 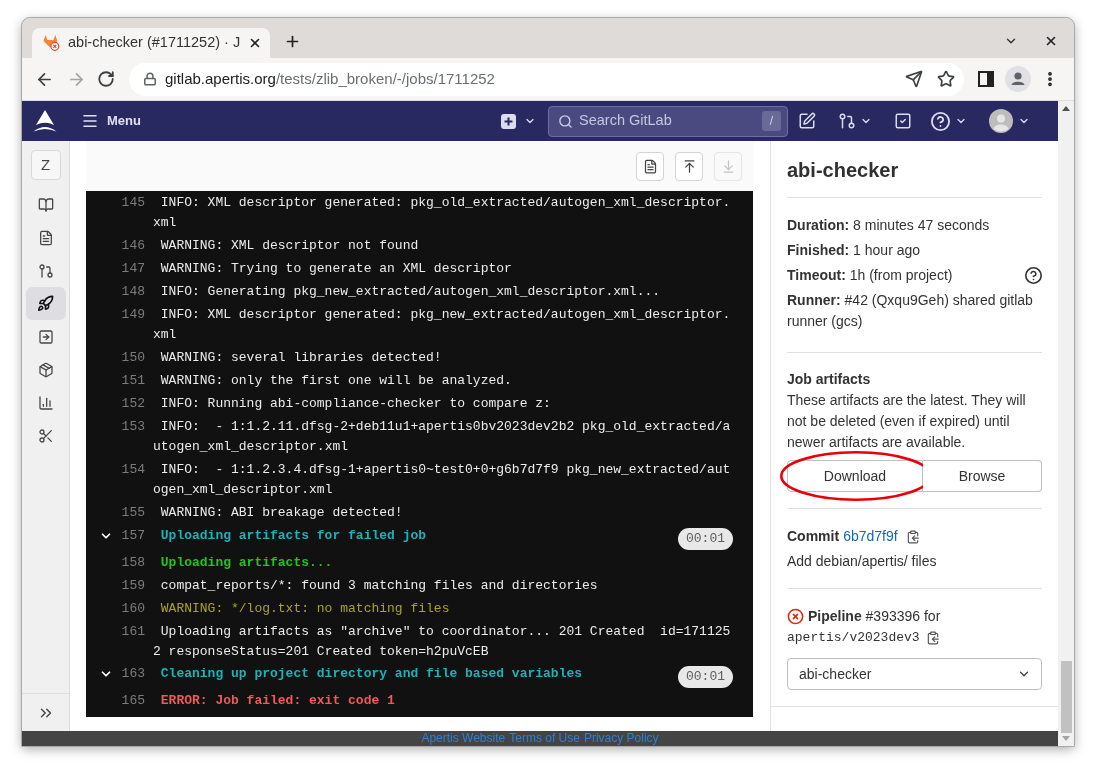 I want to click on search-icon, so click(x=565, y=121).